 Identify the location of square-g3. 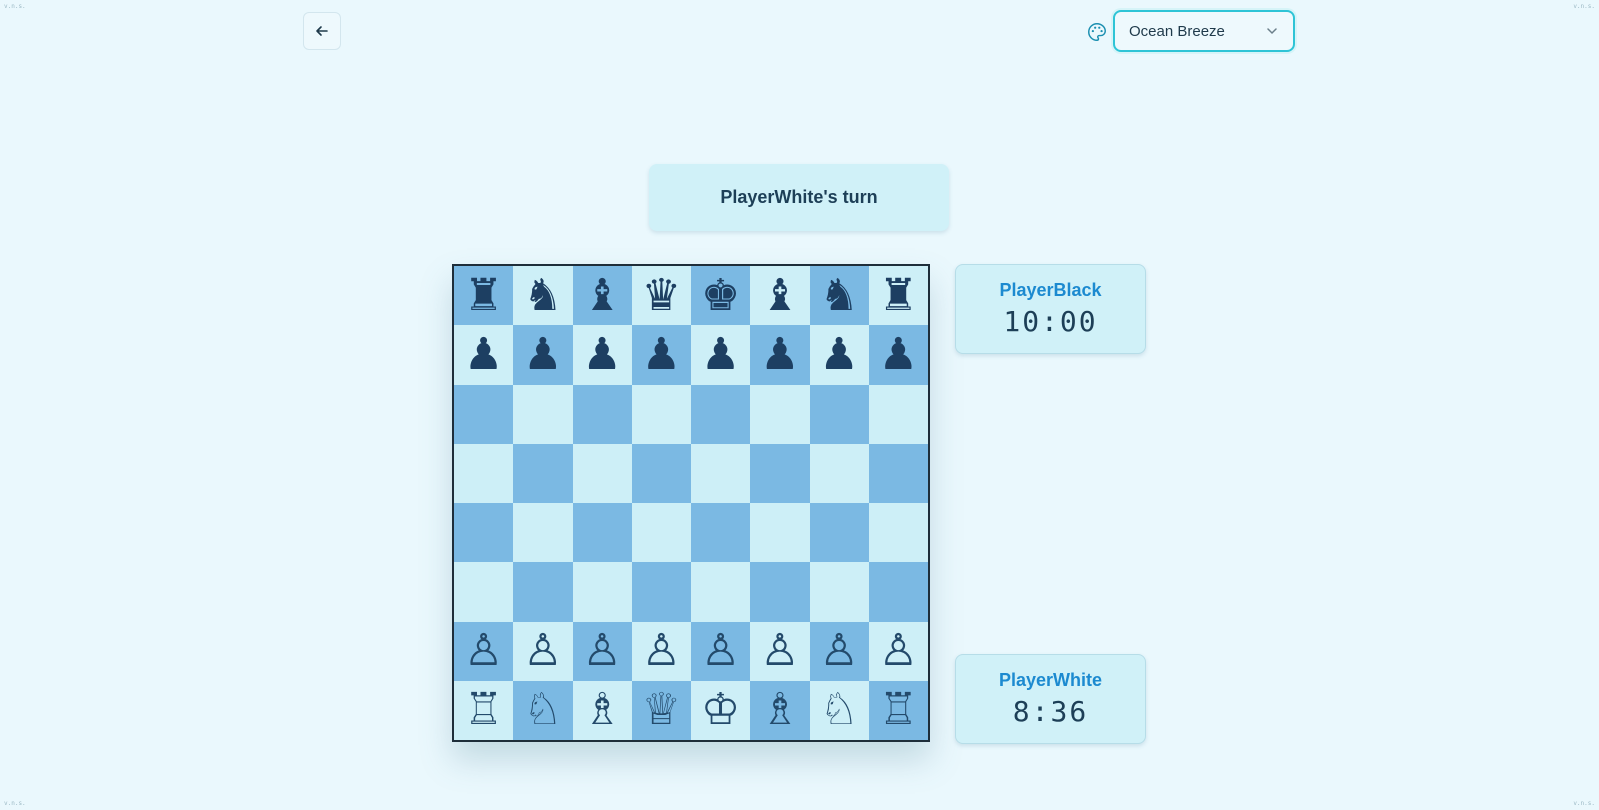
(839, 592).